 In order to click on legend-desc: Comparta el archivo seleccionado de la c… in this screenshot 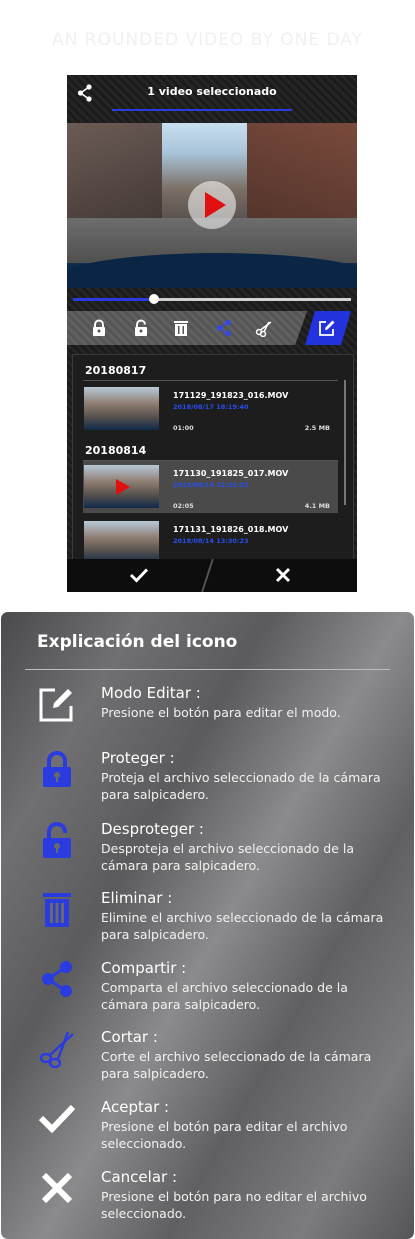, I will do `click(224, 996)`.